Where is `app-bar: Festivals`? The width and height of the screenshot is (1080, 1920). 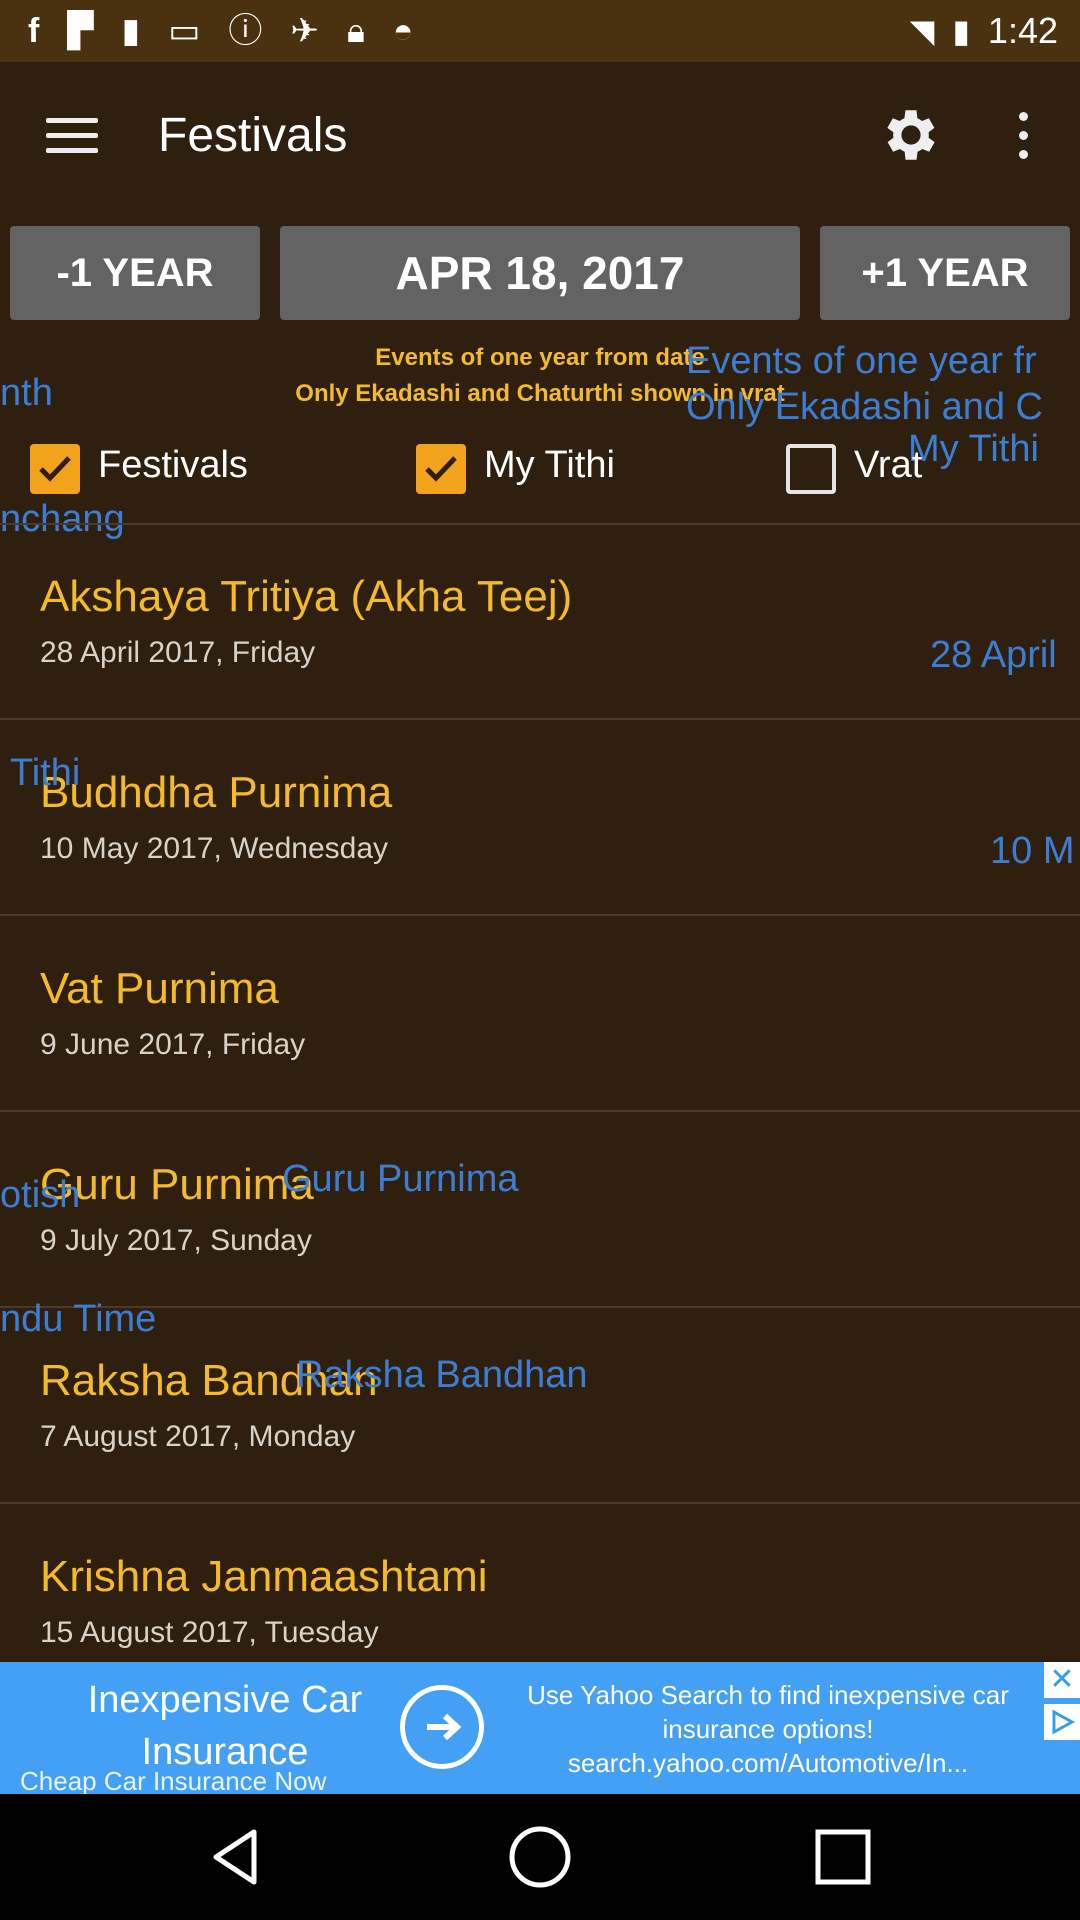
app-bar: Festivals is located at coordinates (540, 137).